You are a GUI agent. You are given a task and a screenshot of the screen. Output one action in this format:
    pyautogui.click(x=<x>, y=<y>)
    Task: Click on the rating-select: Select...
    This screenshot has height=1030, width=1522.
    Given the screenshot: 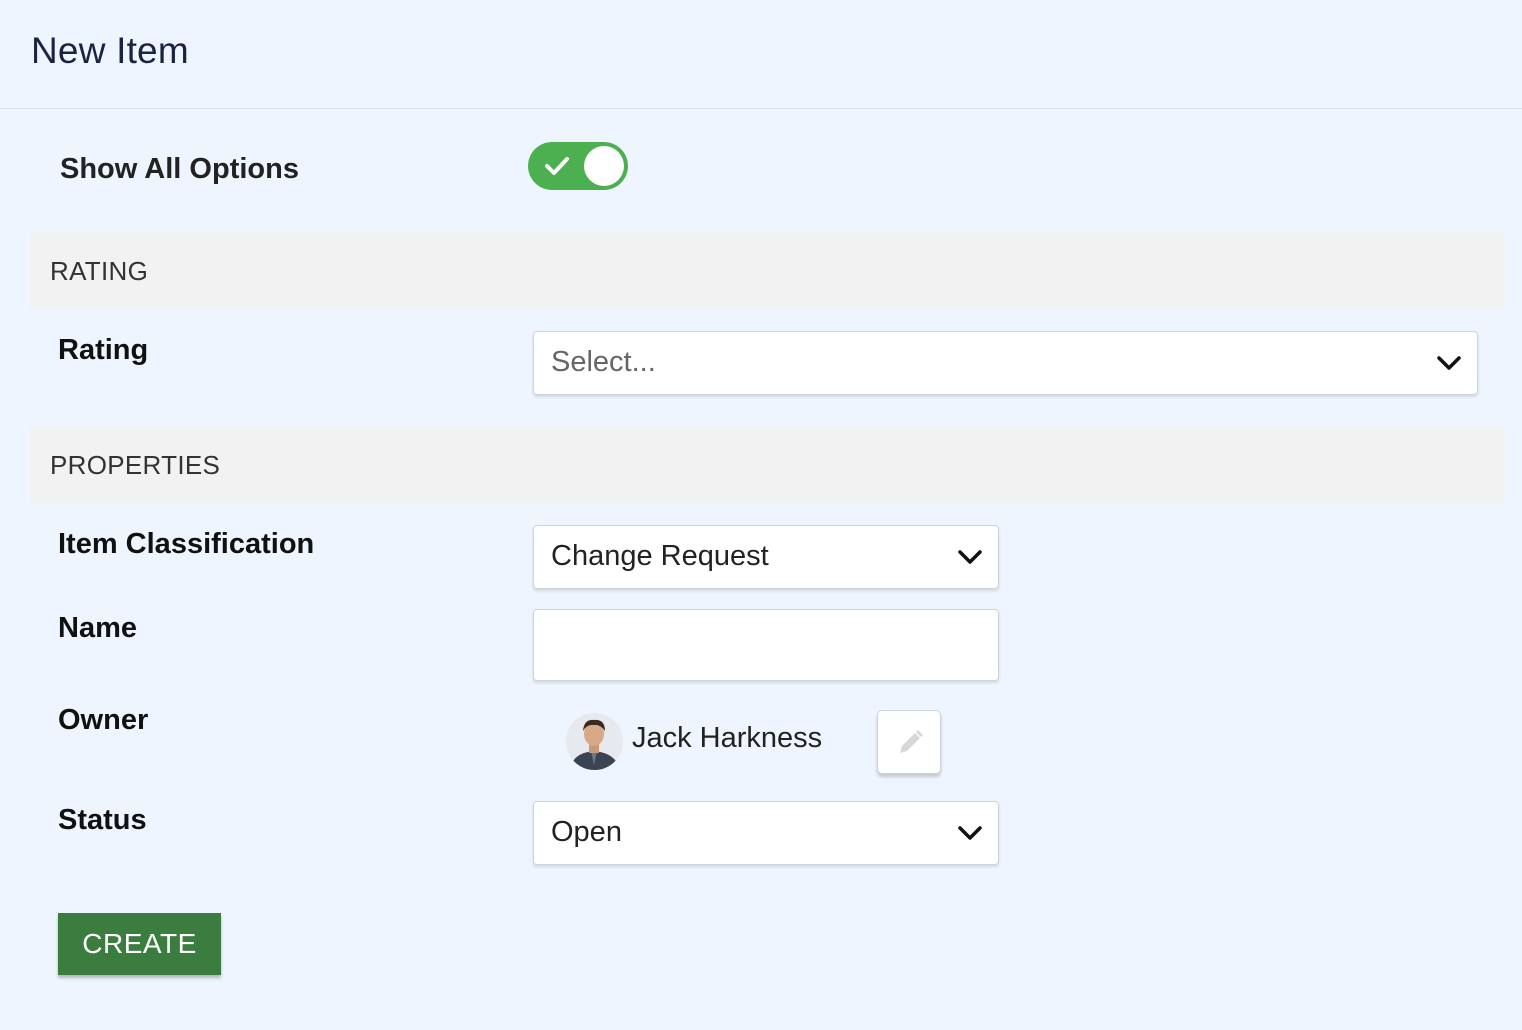 What is the action you would take?
    pyautogui.click(x=1005, y=363)
    